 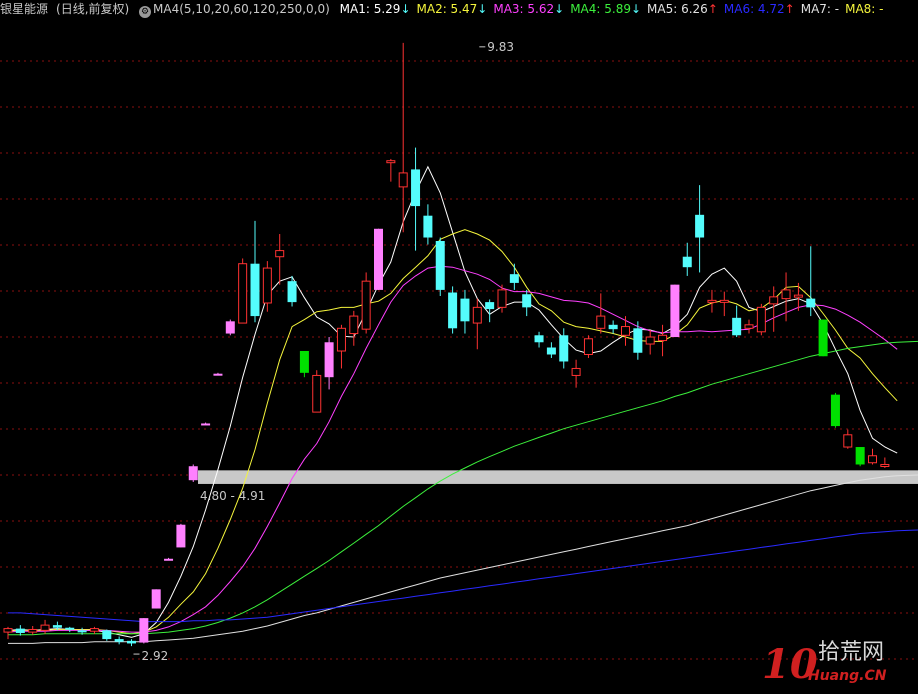 What do you see at coordinates (24, 9) in the screenshot?
I see `stock-title: 银星能源` at bounding box center [24, 9].